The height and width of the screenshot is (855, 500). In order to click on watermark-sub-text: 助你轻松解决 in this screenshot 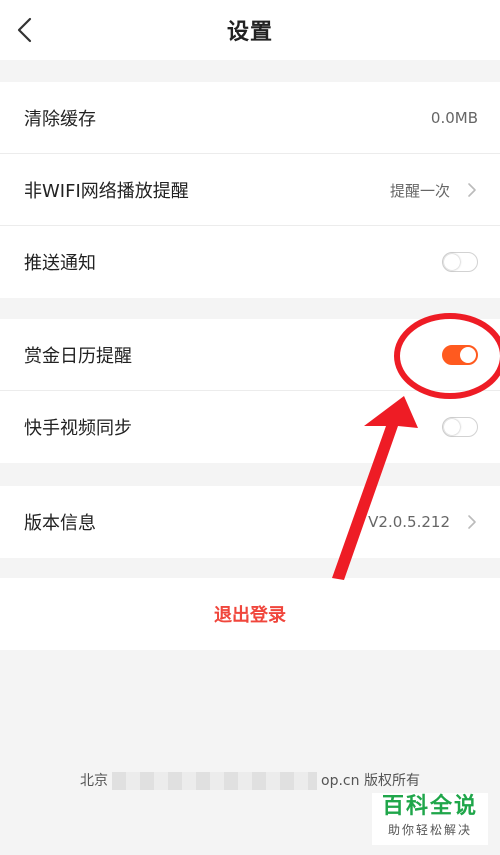, I will do `click(429, 830)`.